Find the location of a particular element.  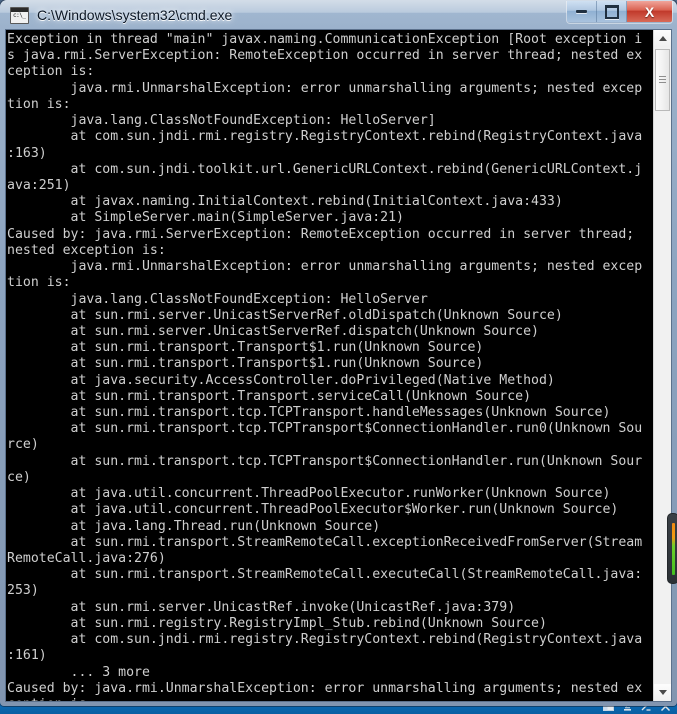

scroll-position-meter is located at coordinates (673, 548).